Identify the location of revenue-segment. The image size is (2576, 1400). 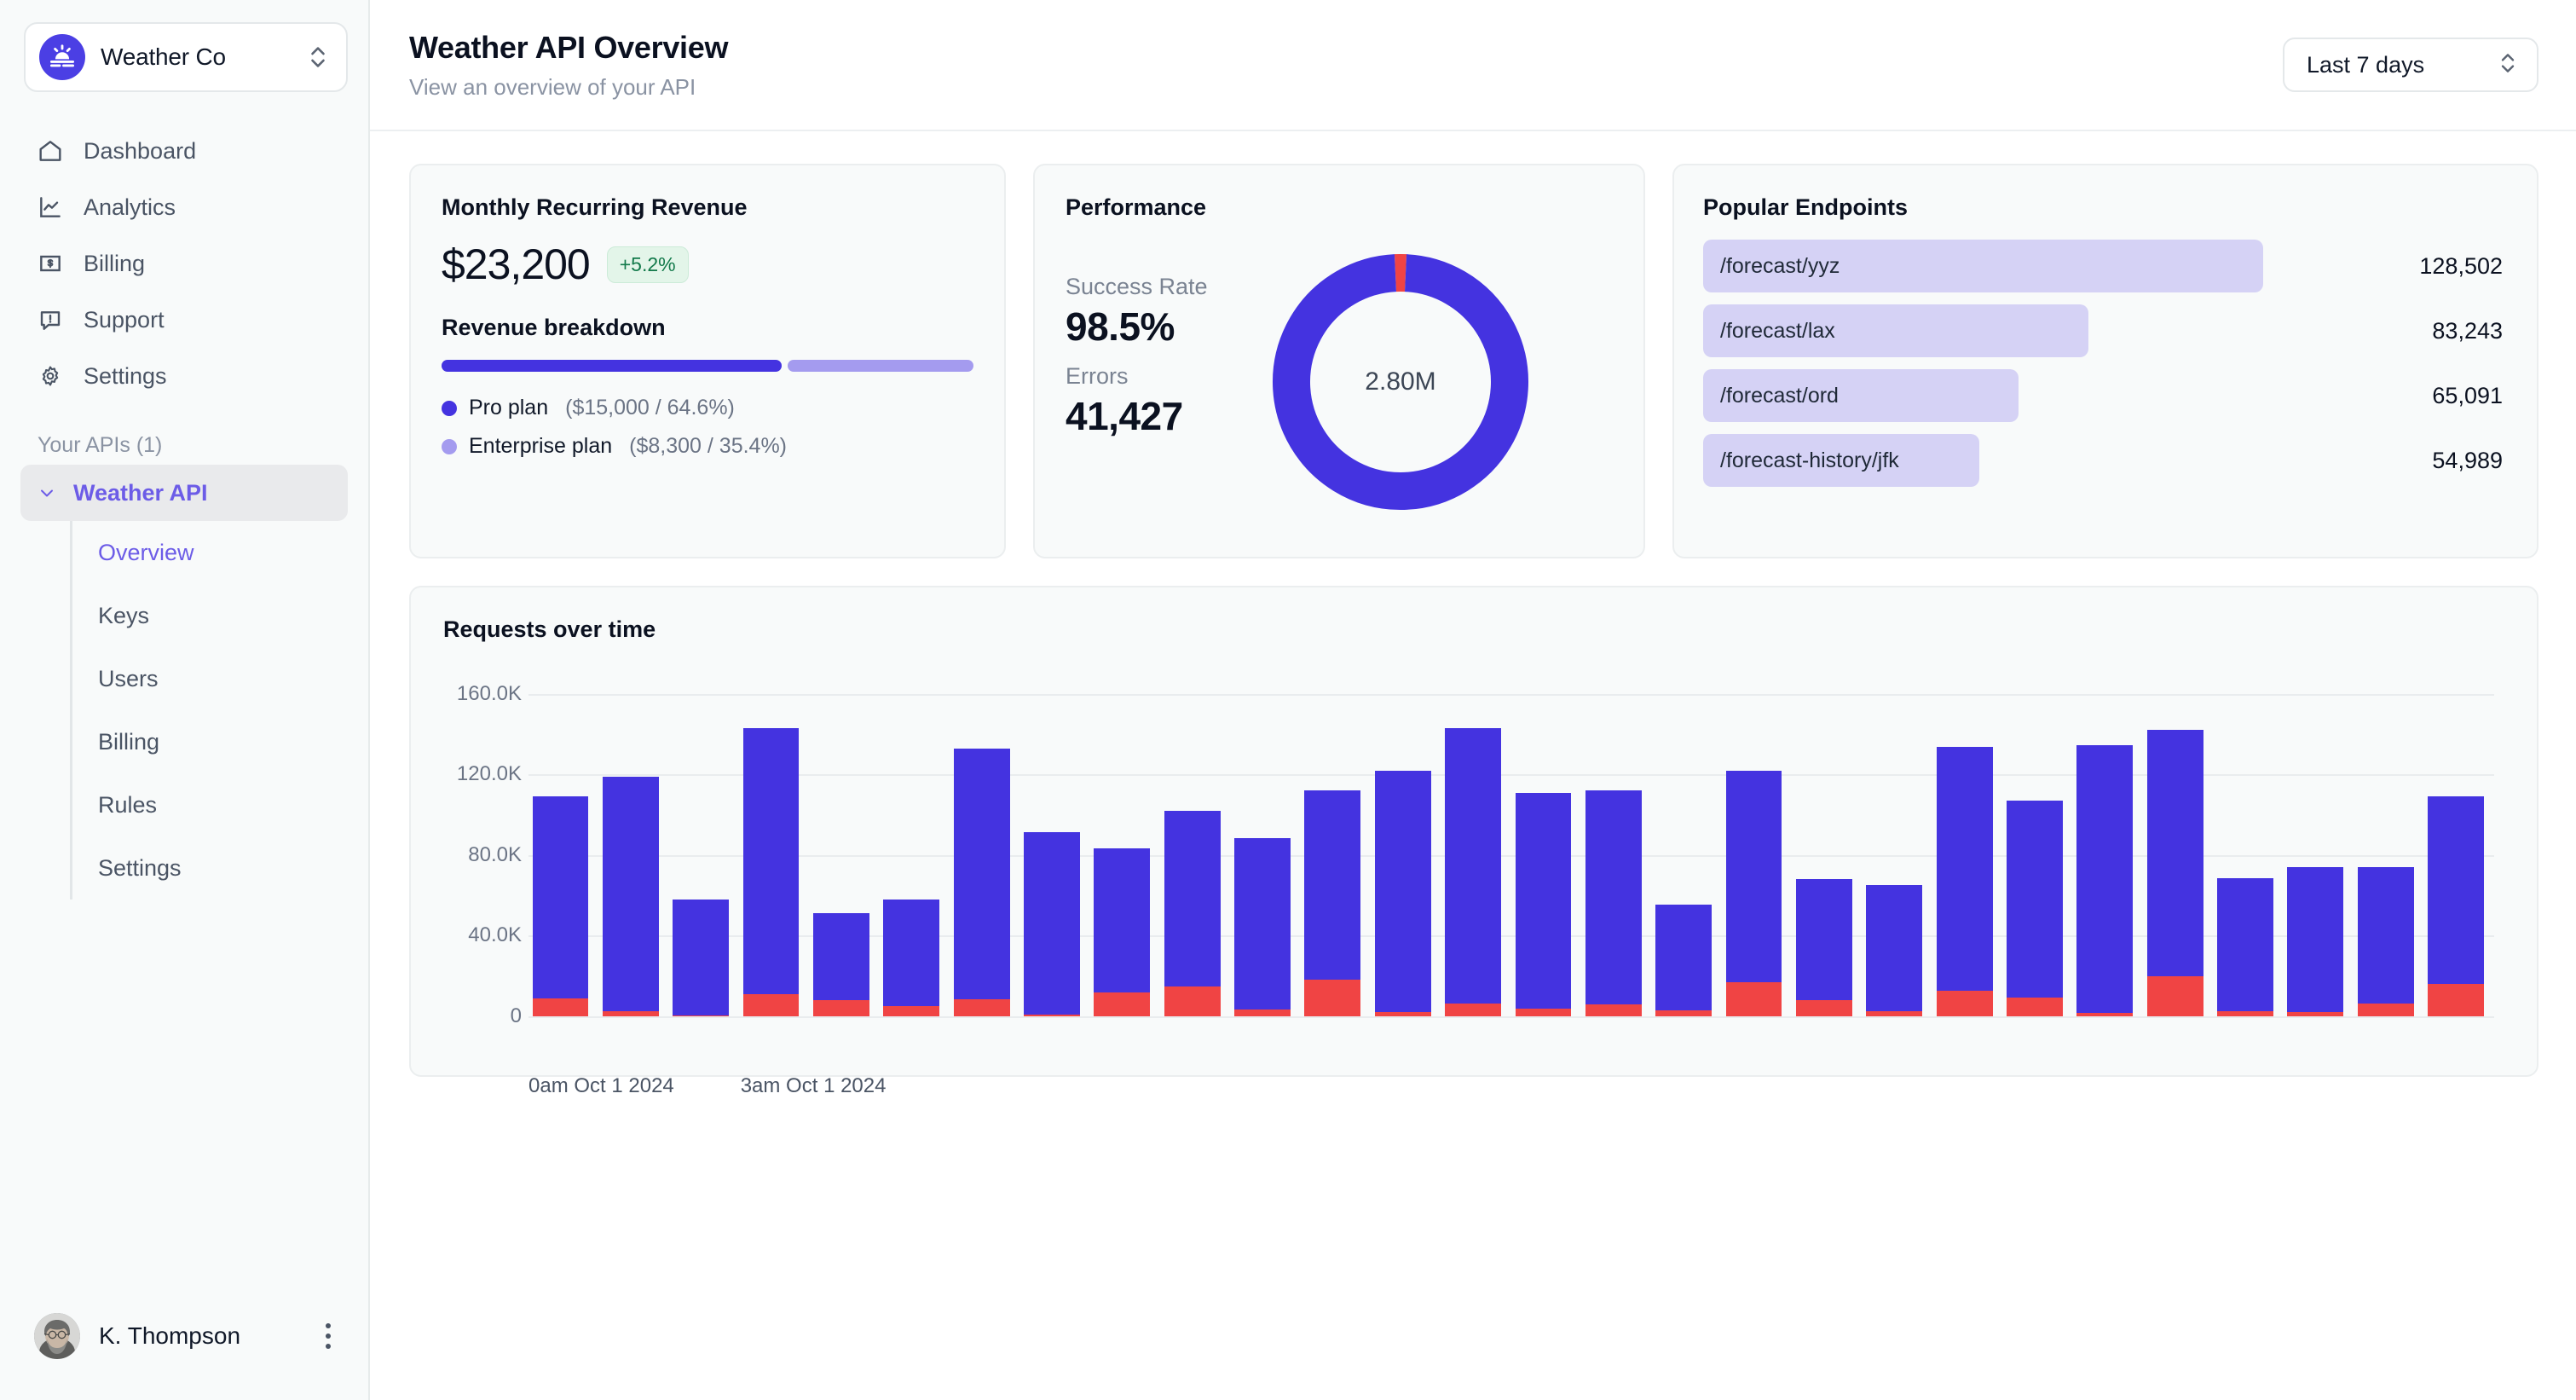
(612, 366).